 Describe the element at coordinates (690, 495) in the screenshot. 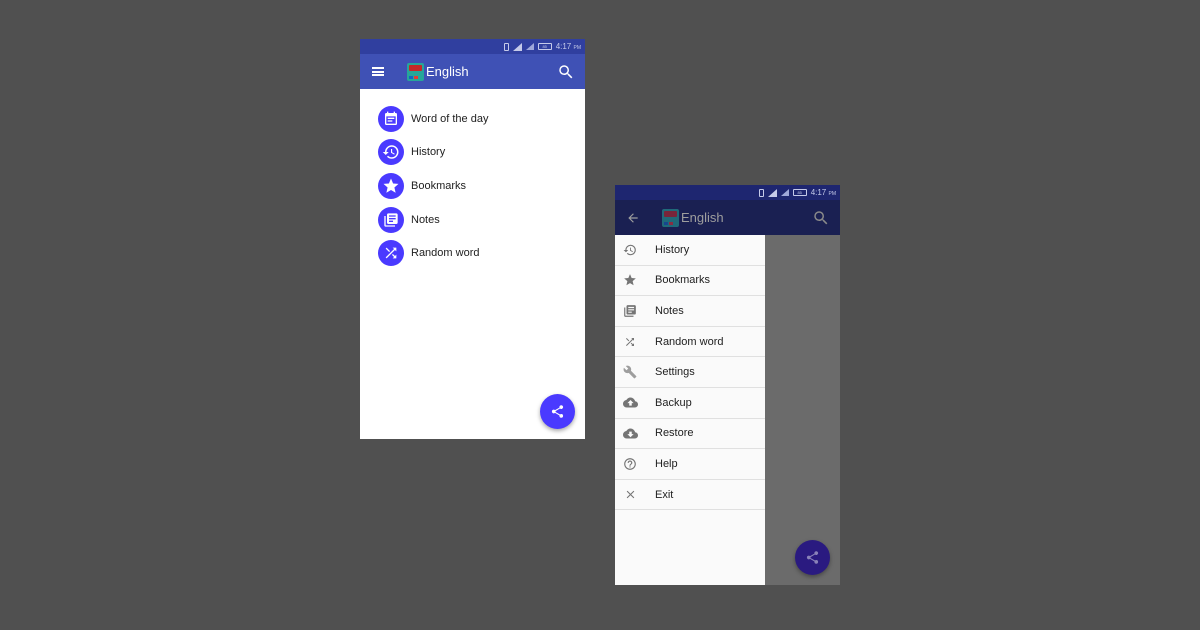

I see `drawer-item-exit: Exit` at that location.